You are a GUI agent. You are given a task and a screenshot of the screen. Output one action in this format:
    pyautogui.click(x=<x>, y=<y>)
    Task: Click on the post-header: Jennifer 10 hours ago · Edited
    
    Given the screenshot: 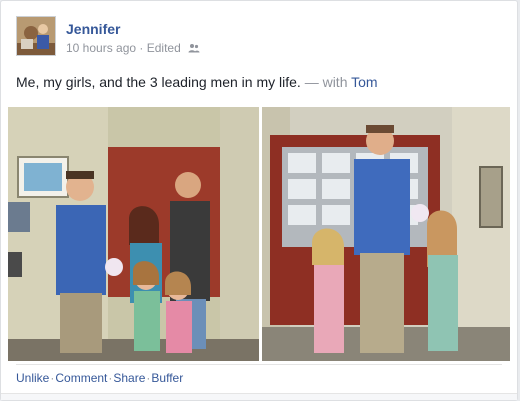 What is the action you would take?
    pyautogui.click(x=256, y=38)
    